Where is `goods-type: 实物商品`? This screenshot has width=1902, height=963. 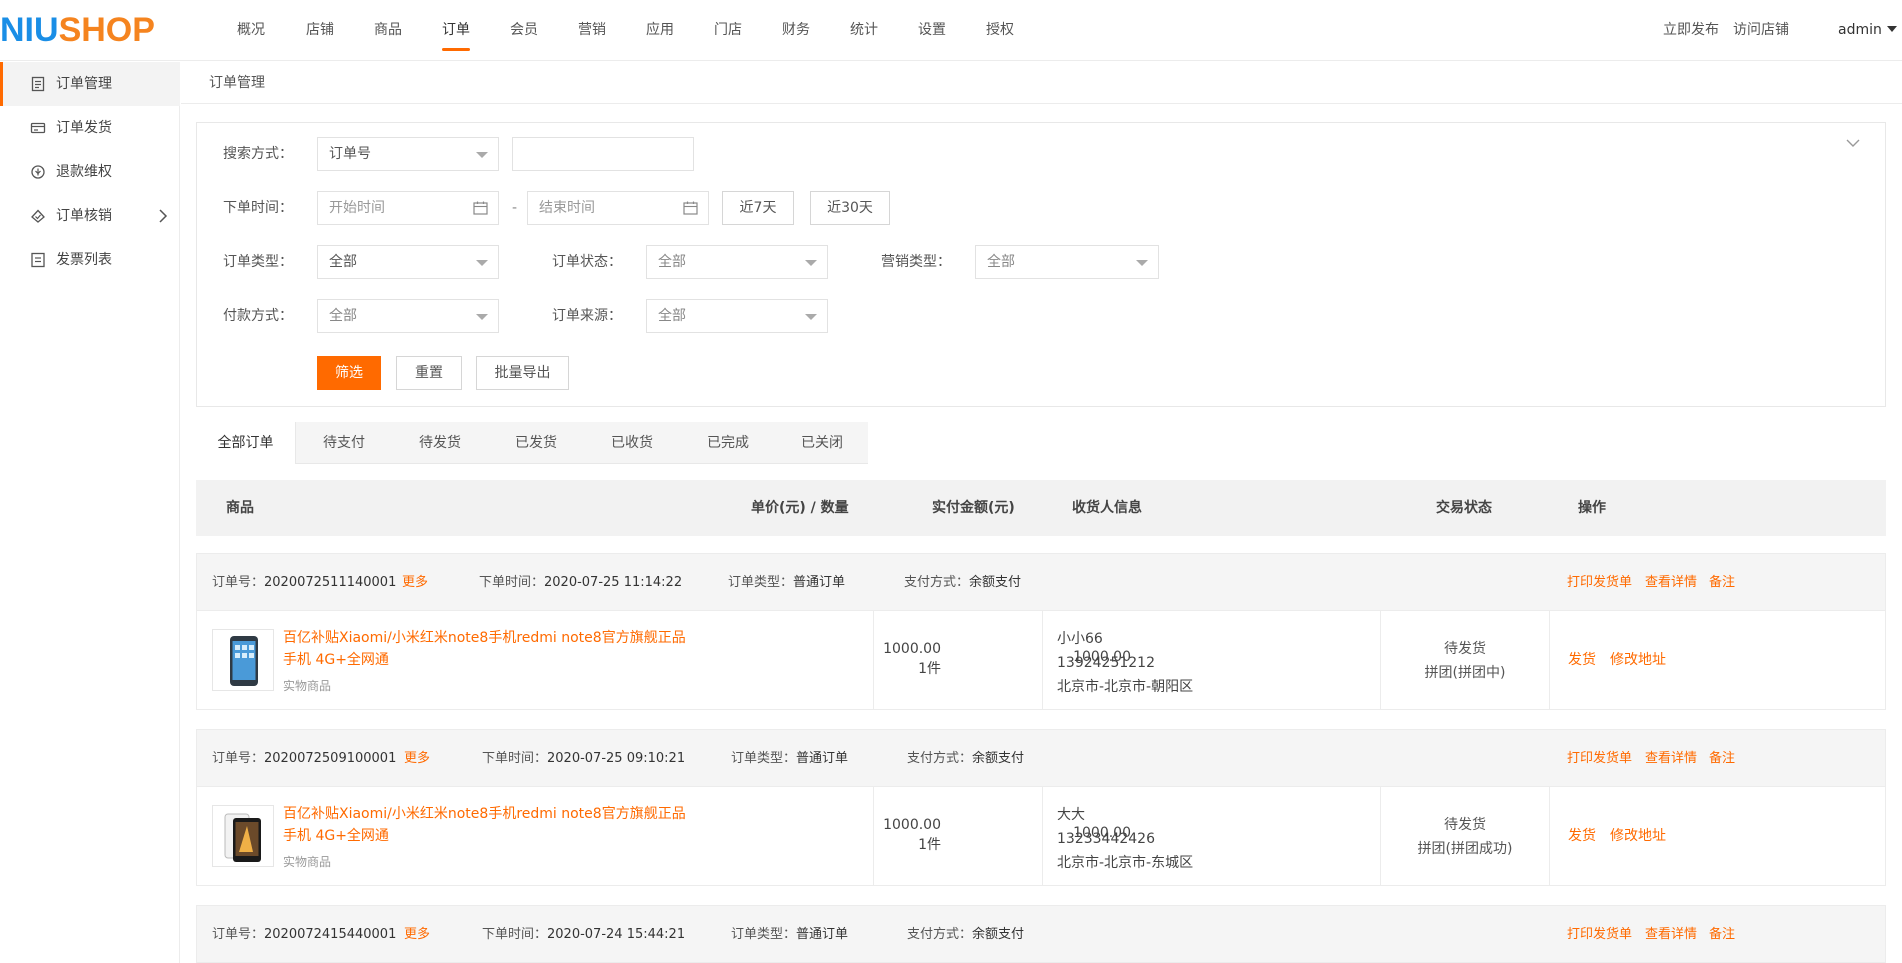 goods-type: 实物商品 is located at coordinates (307, 862).